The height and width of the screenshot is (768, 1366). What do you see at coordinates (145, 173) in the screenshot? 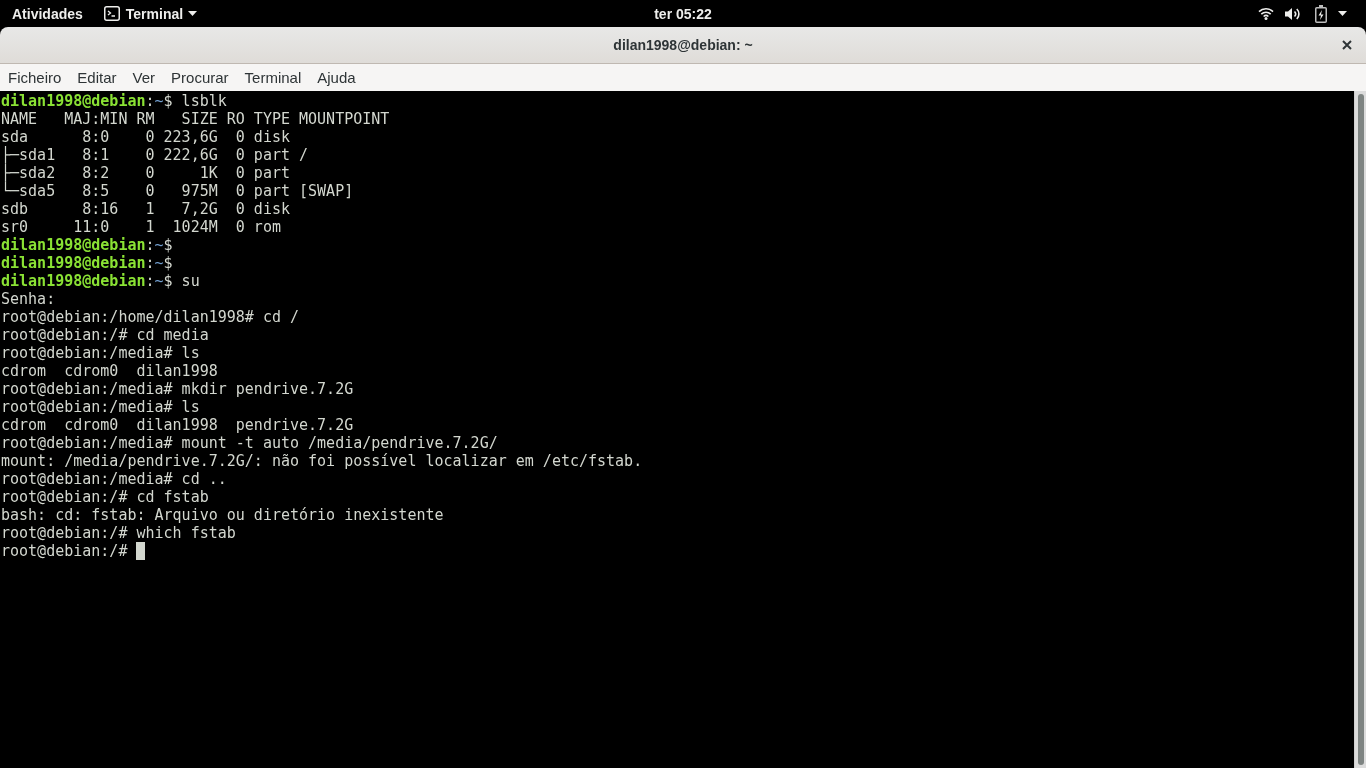
I see `terminal-line: ├─sda2 8:2 0 1K 0 part` at bounding box center [145, 173].